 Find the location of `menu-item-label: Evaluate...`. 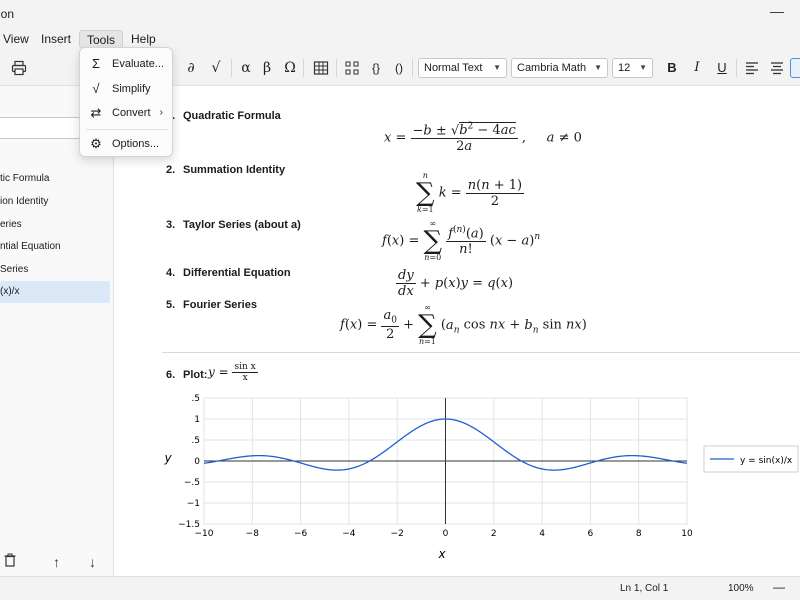

menu-item-label: Evaluate... is located at coordinates (138, 64).